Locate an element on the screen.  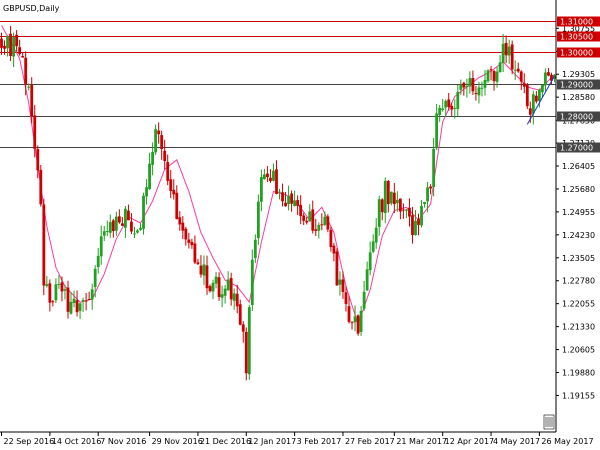
level-price-label: 1.28000 is located at coordinates (576, 117).